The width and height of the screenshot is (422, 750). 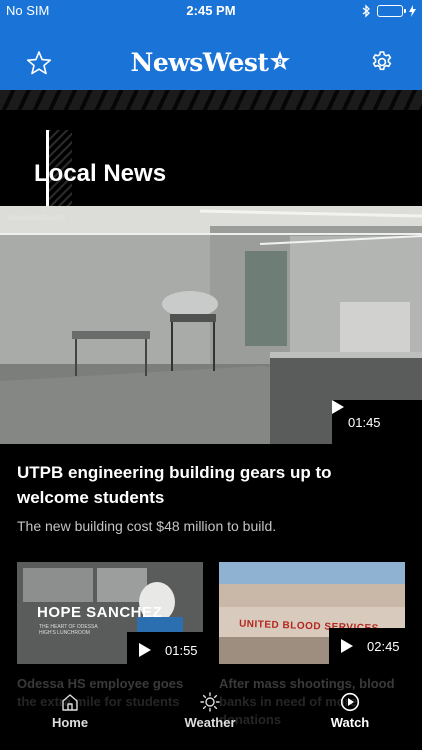 I want to click on hero-watermark: newswest9.com, so click(x=36, y=217).